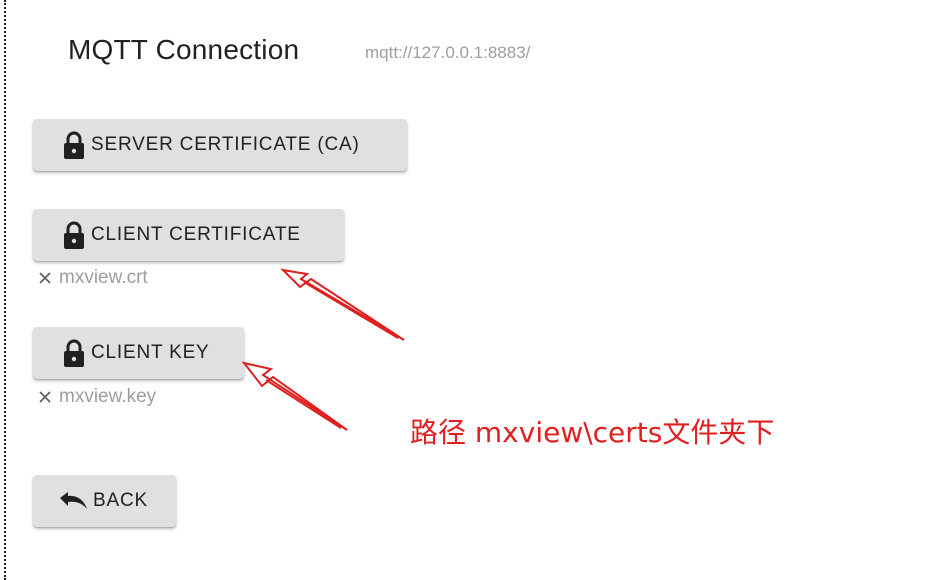  Describe the element at coordinates (592, 432) in the screenshot. I see `annotation-text: 路径 mxview\certs文件夹下` at that location.